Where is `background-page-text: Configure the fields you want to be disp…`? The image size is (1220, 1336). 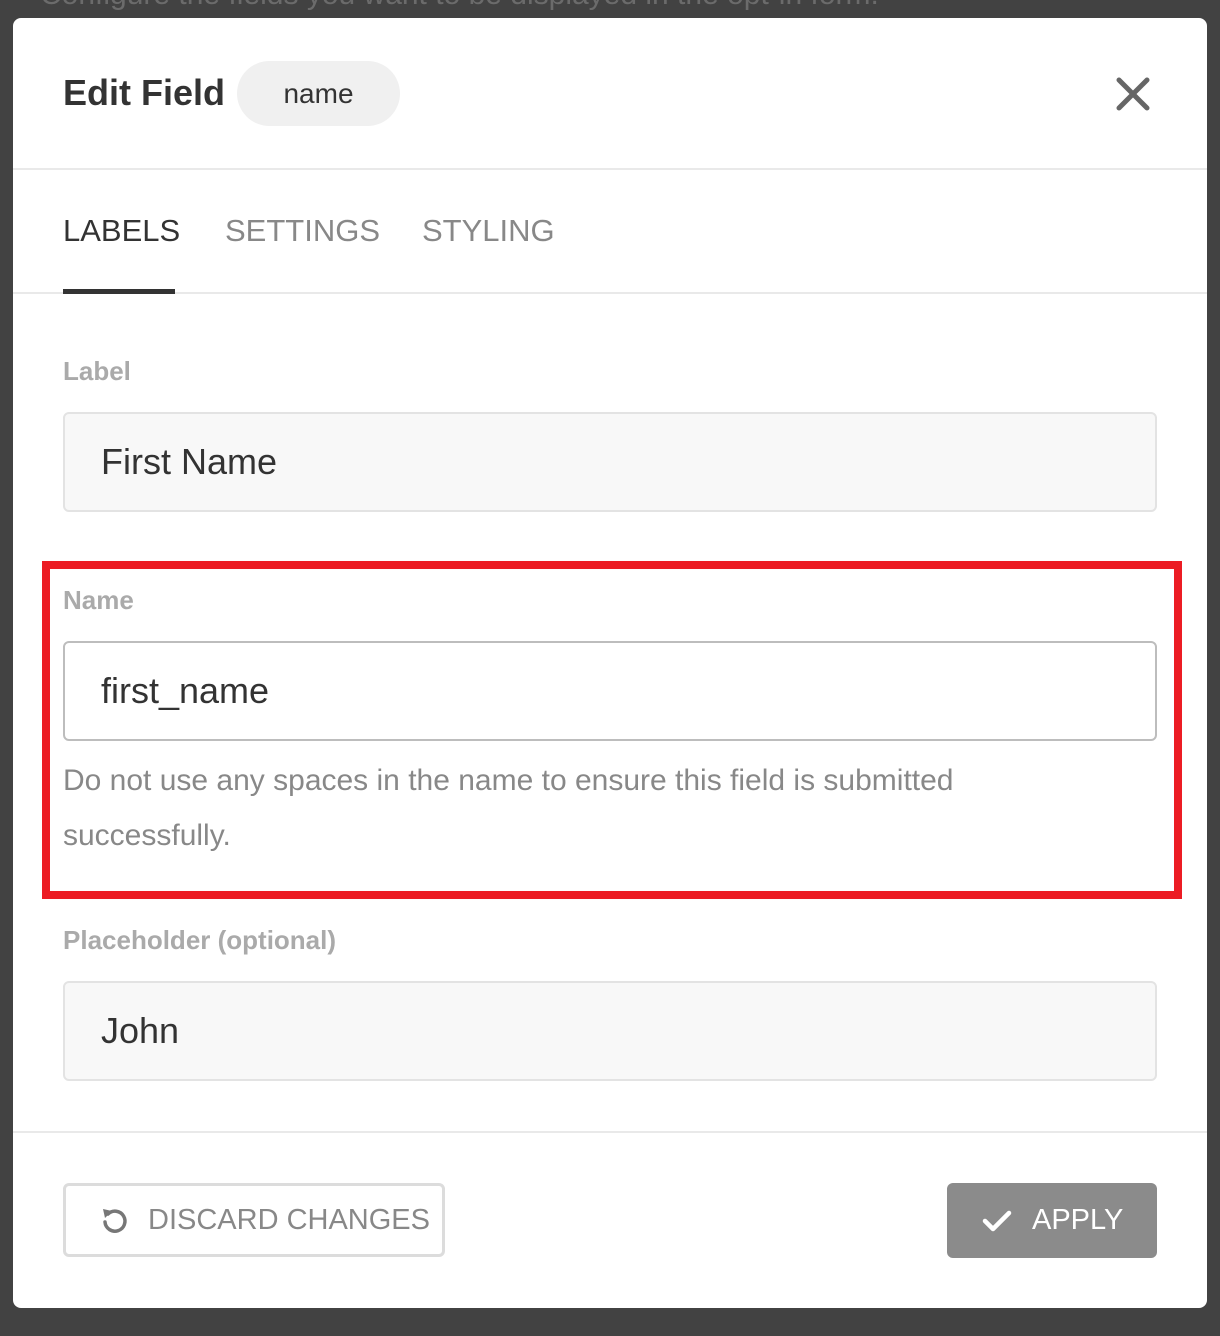 background-page-text: Configure the fields you want to be disp… is located at coordinates (459, 6).